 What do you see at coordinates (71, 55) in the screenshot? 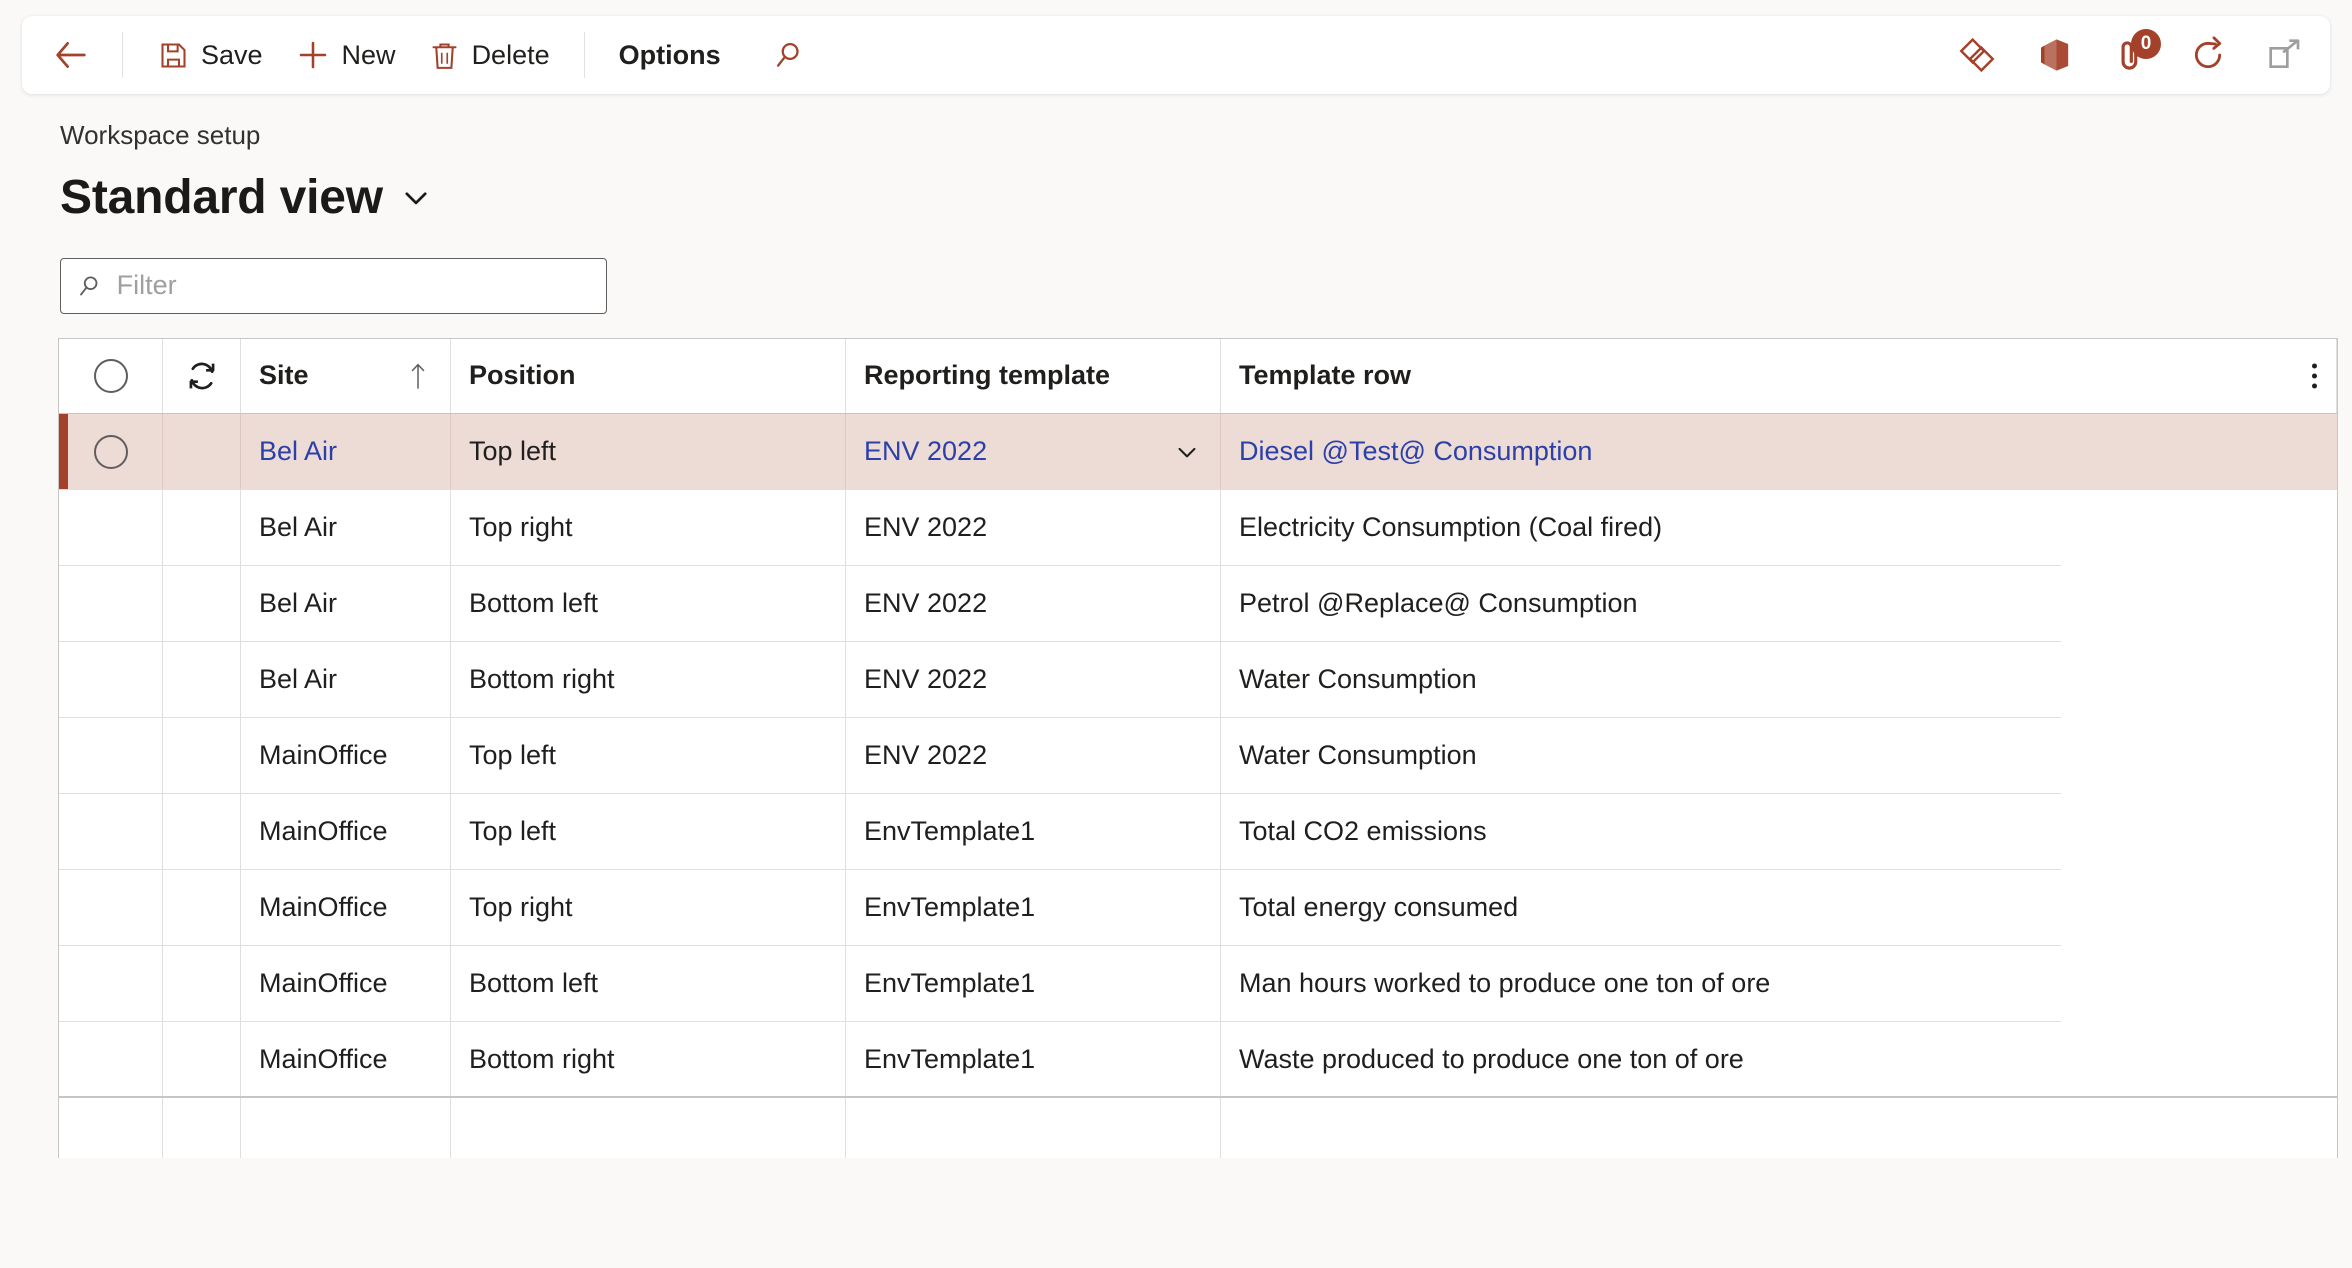
I see `back-button` at bounding box center [71, 55].